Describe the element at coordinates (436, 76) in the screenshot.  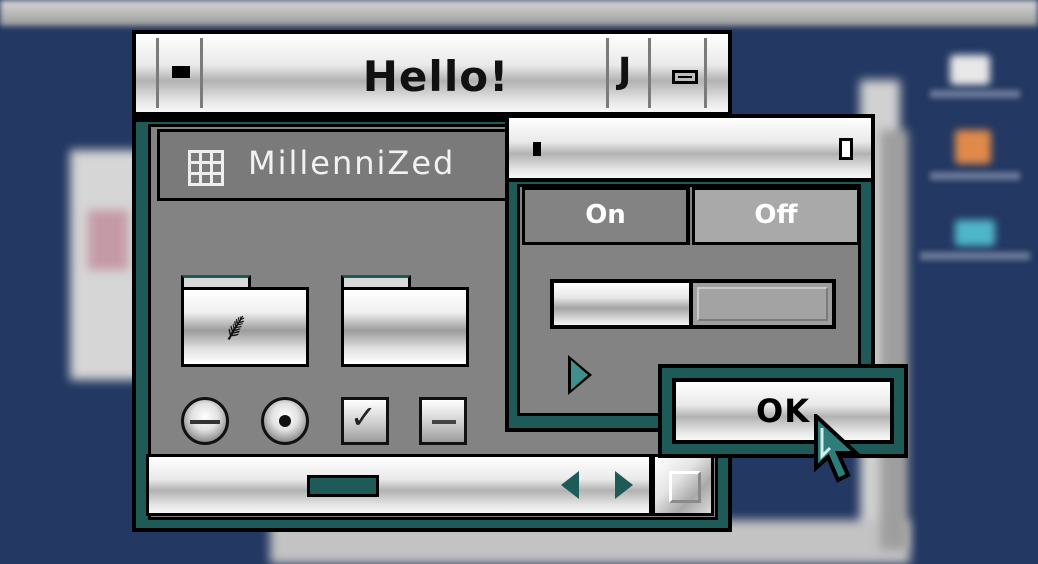
I see `window-title: Hello!` at that location.